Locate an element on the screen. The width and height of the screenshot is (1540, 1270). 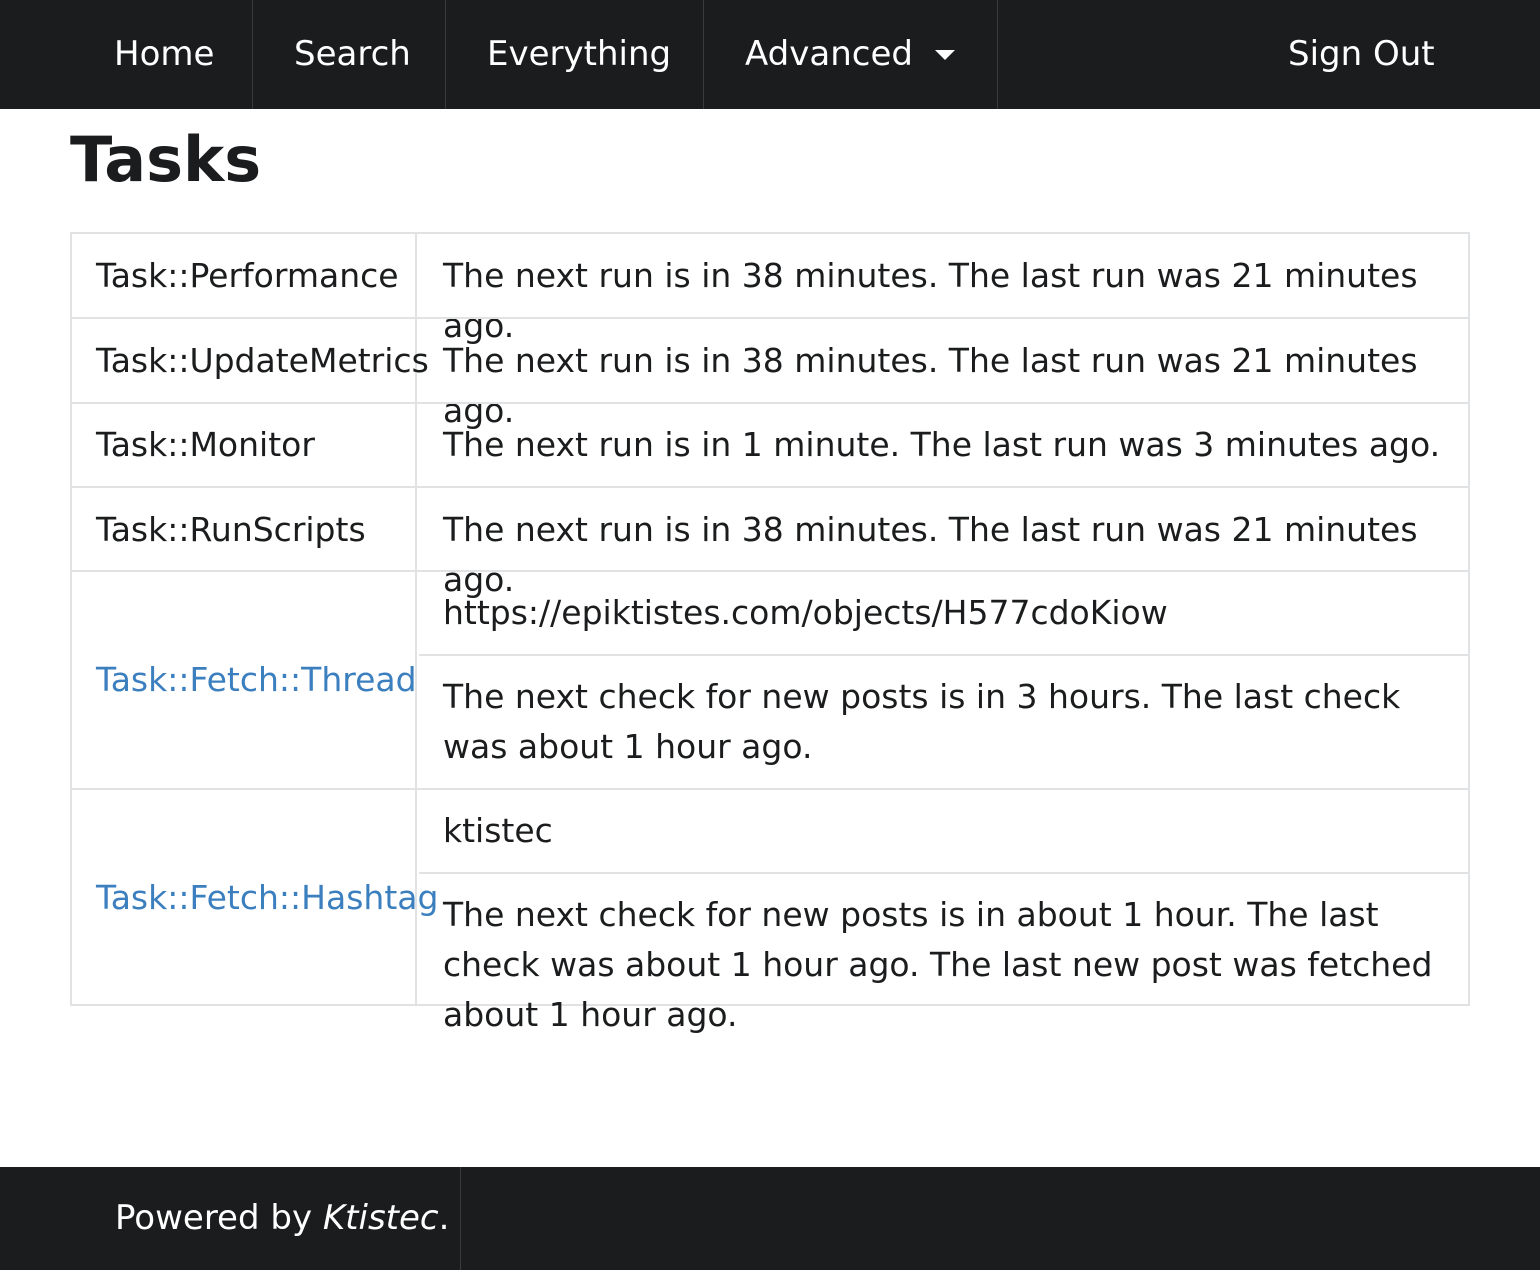
task-name-cell: Task::UpdateMetrics is located at coordinates (250, 361).